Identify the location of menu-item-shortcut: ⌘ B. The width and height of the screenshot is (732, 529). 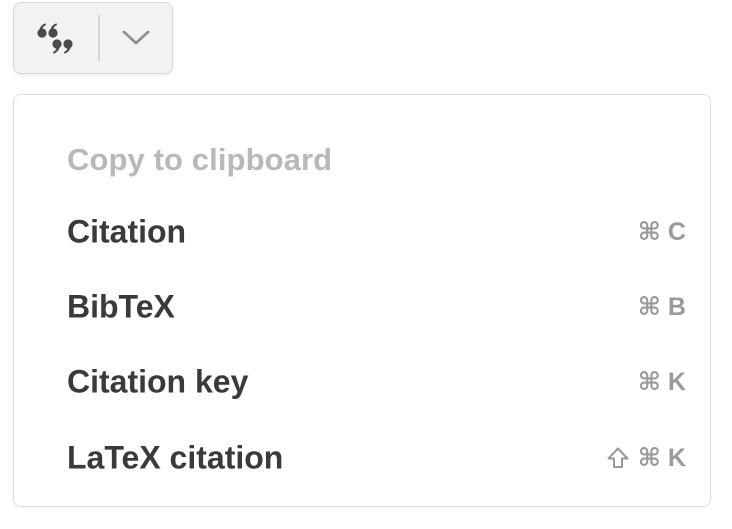
(662, 307).